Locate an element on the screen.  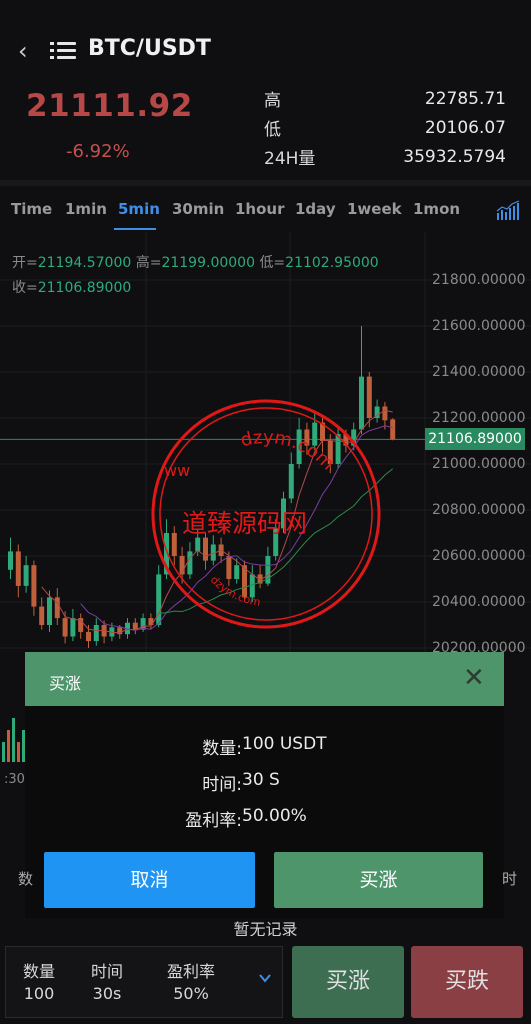
list-icon is located at coordinates (63, 51).